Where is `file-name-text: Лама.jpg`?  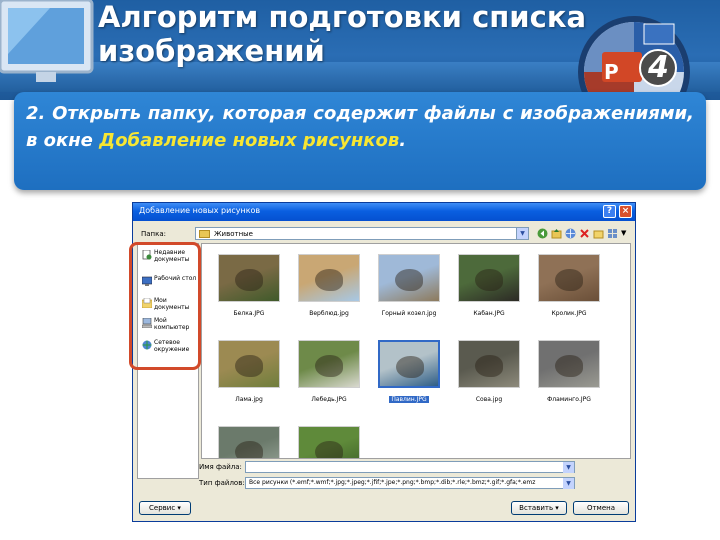 file-name-text: Лама.jpg is located at coordinates (249, 399).